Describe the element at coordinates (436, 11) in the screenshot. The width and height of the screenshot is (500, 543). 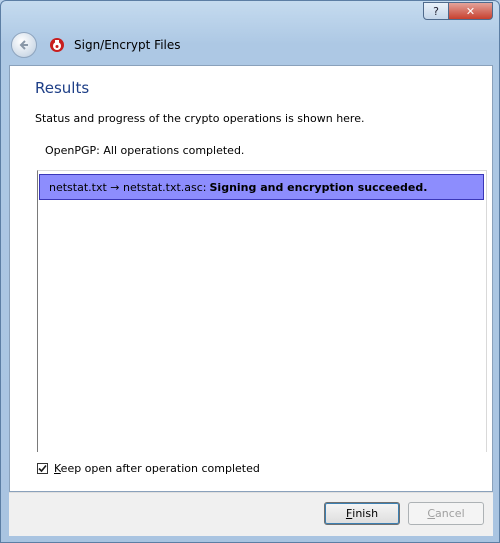
I see `help-button: ?` at that location.